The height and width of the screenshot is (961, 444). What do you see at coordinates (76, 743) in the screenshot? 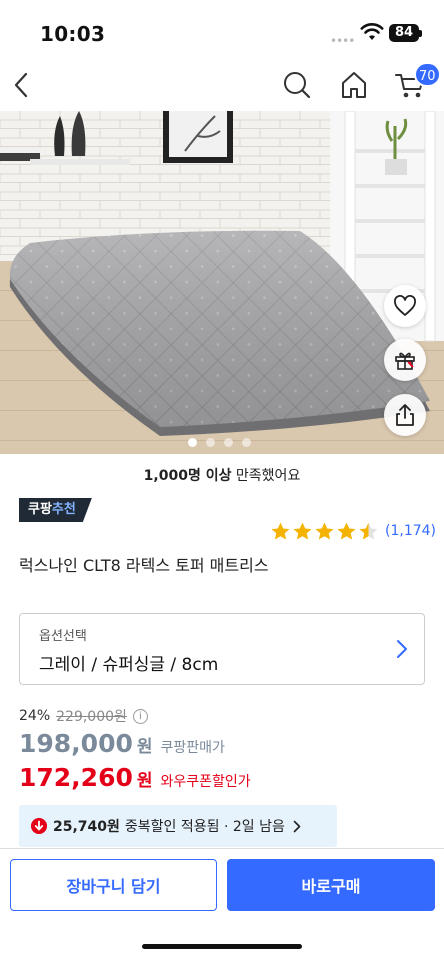
I see `sale-price: 198,000` at bounding box center [76, 743].